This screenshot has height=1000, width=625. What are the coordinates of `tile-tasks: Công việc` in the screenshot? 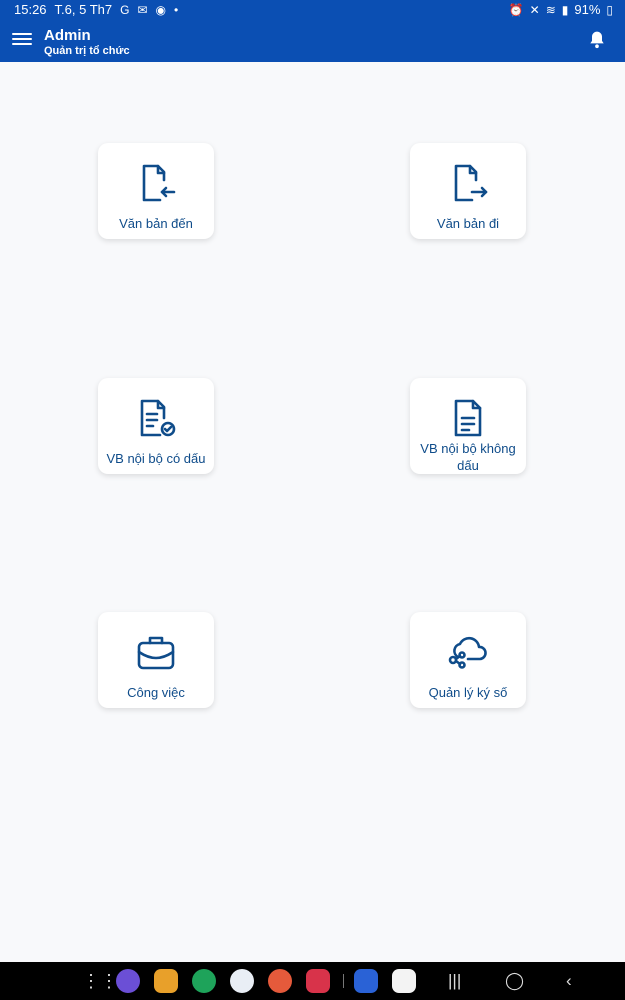 It's located at (156, 660).